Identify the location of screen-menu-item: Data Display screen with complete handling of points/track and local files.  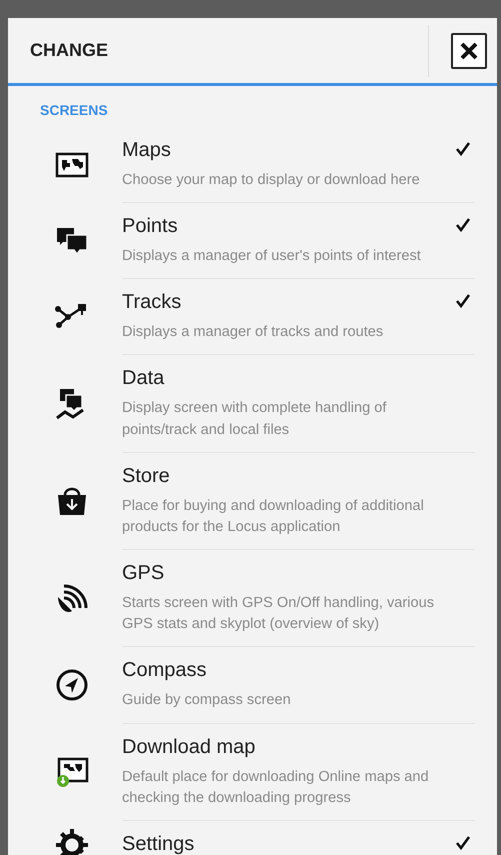
(252, 404).